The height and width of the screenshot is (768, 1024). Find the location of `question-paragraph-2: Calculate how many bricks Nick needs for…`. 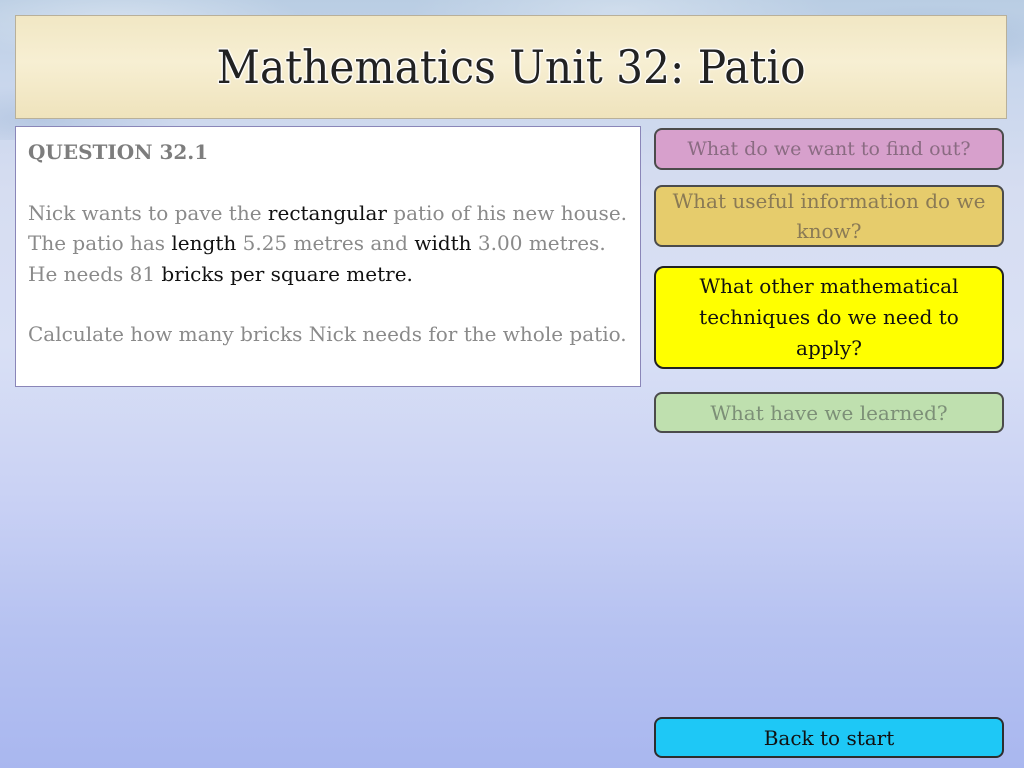

question-paragraph-2: Calculate how many bricks Nick needs for… is located at coordinates (327, 334).